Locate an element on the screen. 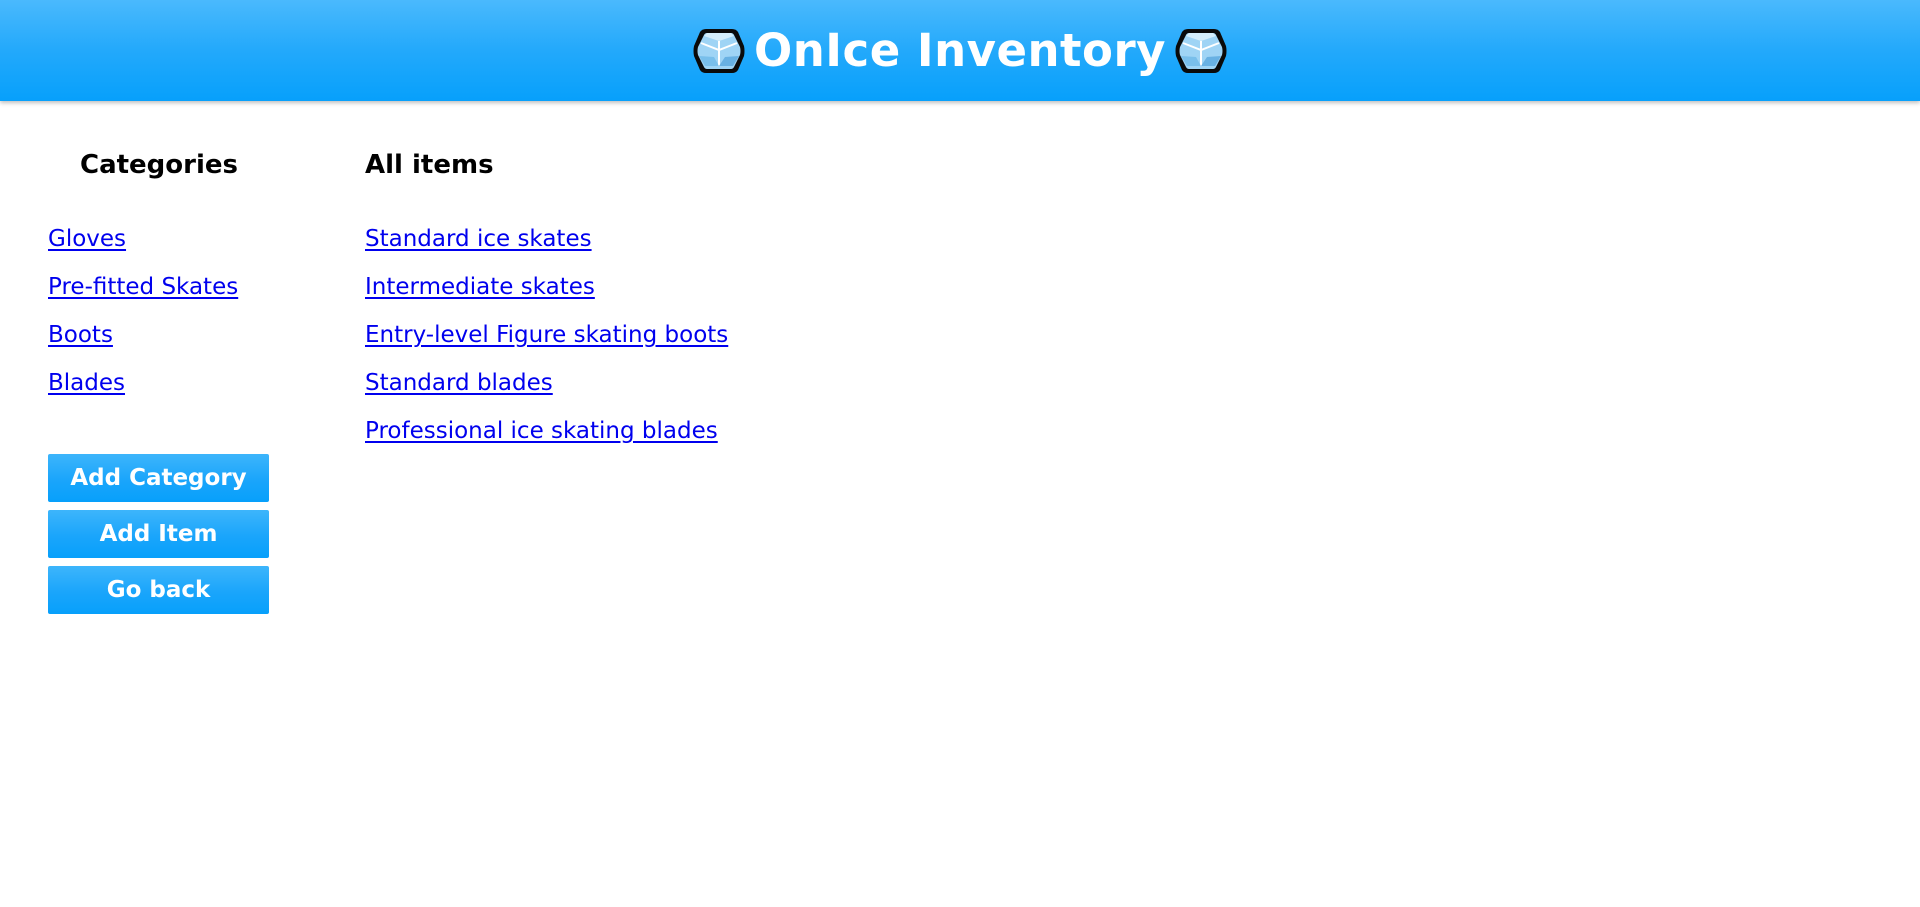  item-link-intermediate-skates: Intermediate skates is located at coordinates (480, 287).